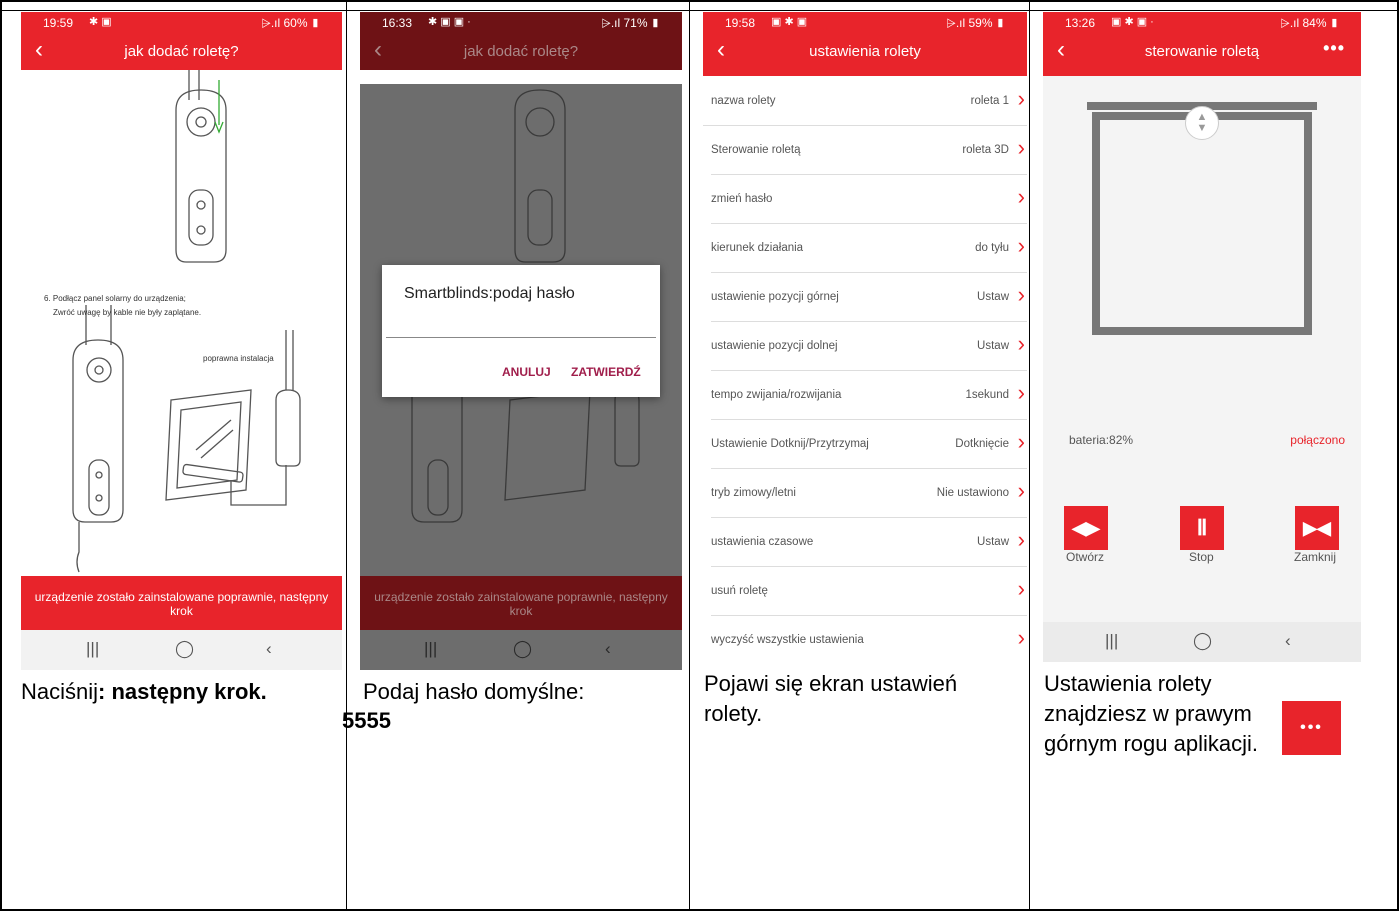 The width and height of the screenshot is (1399, 911). Describe the element at coordinates (869, 199) in the screenshot. I see `settings-row: zmień hasło ›` at that location.